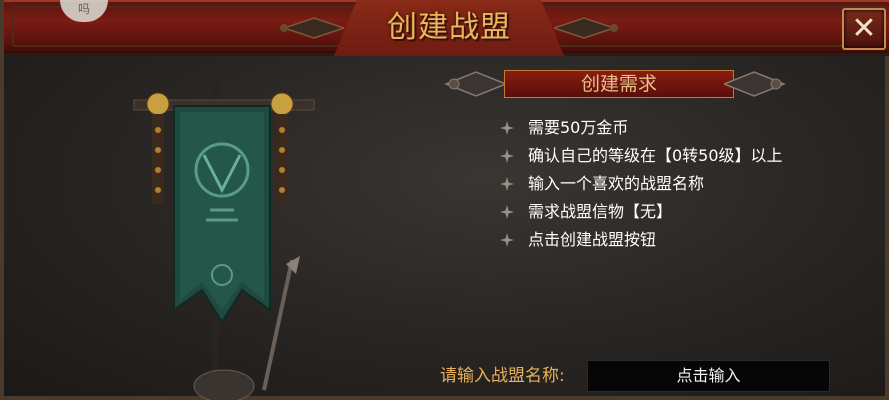 The height and width of the screenshot is (400, 889). I want to click on requirement-text: 确认自己的等级在【0转50级】以上, so click(655, 155).